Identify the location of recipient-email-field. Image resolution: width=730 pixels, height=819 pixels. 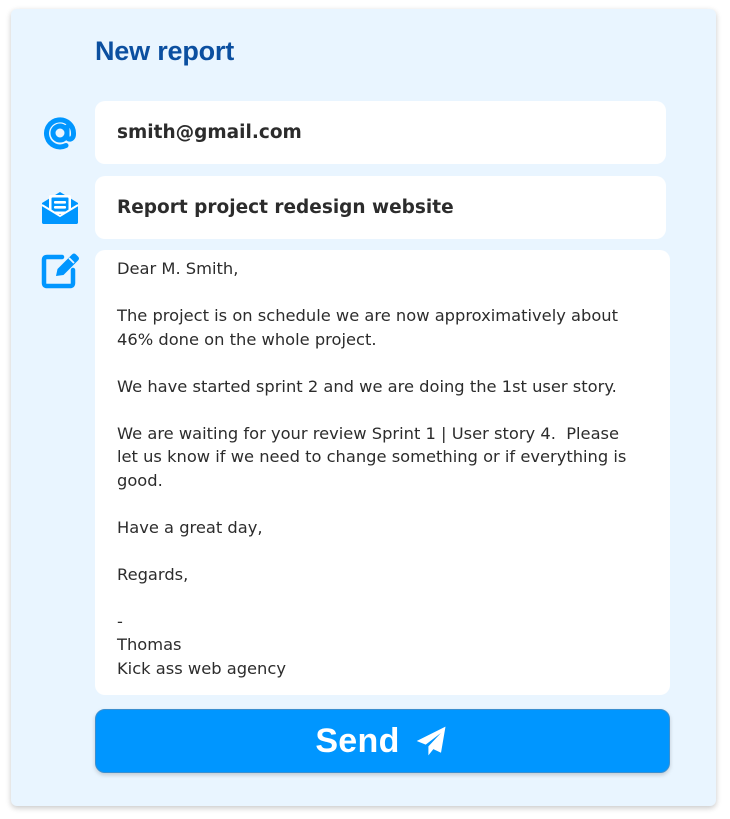
(380, 132).